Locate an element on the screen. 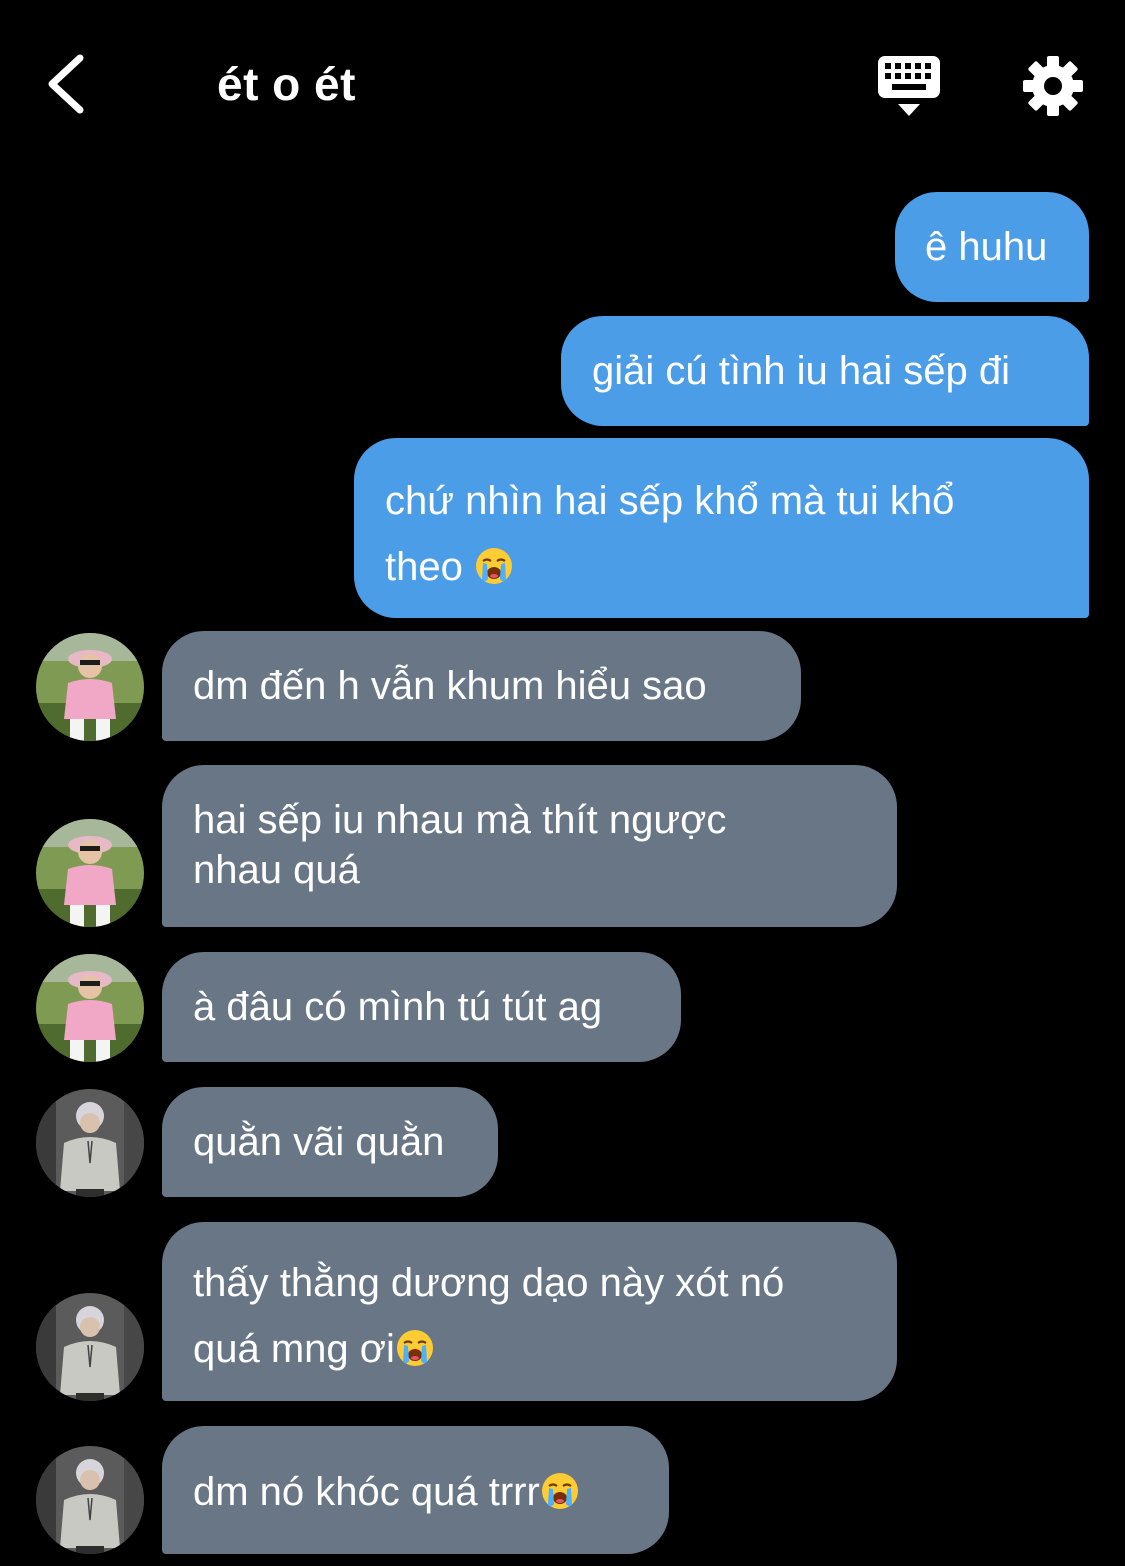  settings-button is located at coordinates (1053, 86).